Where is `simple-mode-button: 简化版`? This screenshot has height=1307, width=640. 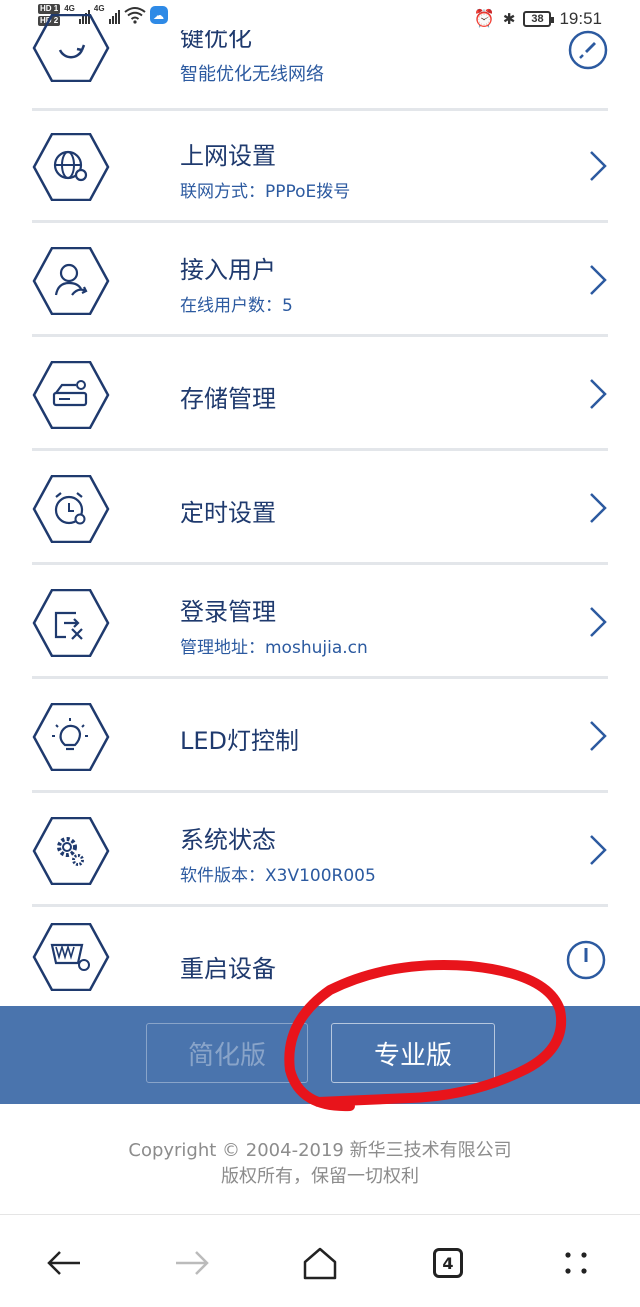 simple-mode-button: 简化版 is located at coordinates (227, 1053).